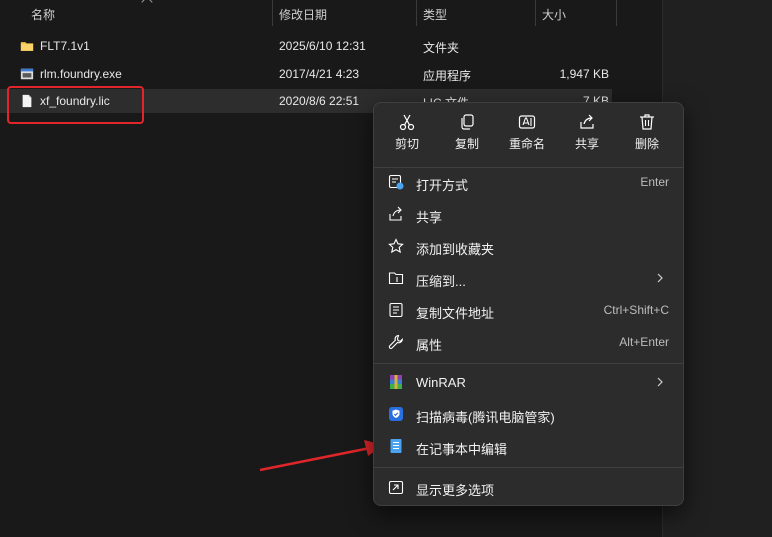 Image resolution: width=772 pixels, height=537 pixels. What do you see at coordinates (466, 144) in the screenshot?
I see `copy-label: 复制` at bounding box center [466, 144].